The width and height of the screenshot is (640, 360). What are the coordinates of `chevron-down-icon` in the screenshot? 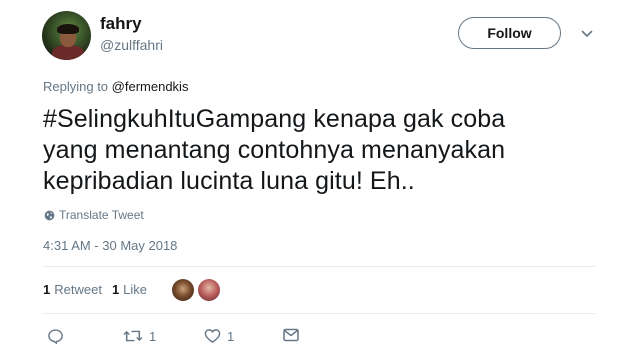 It's located at (587, 34).